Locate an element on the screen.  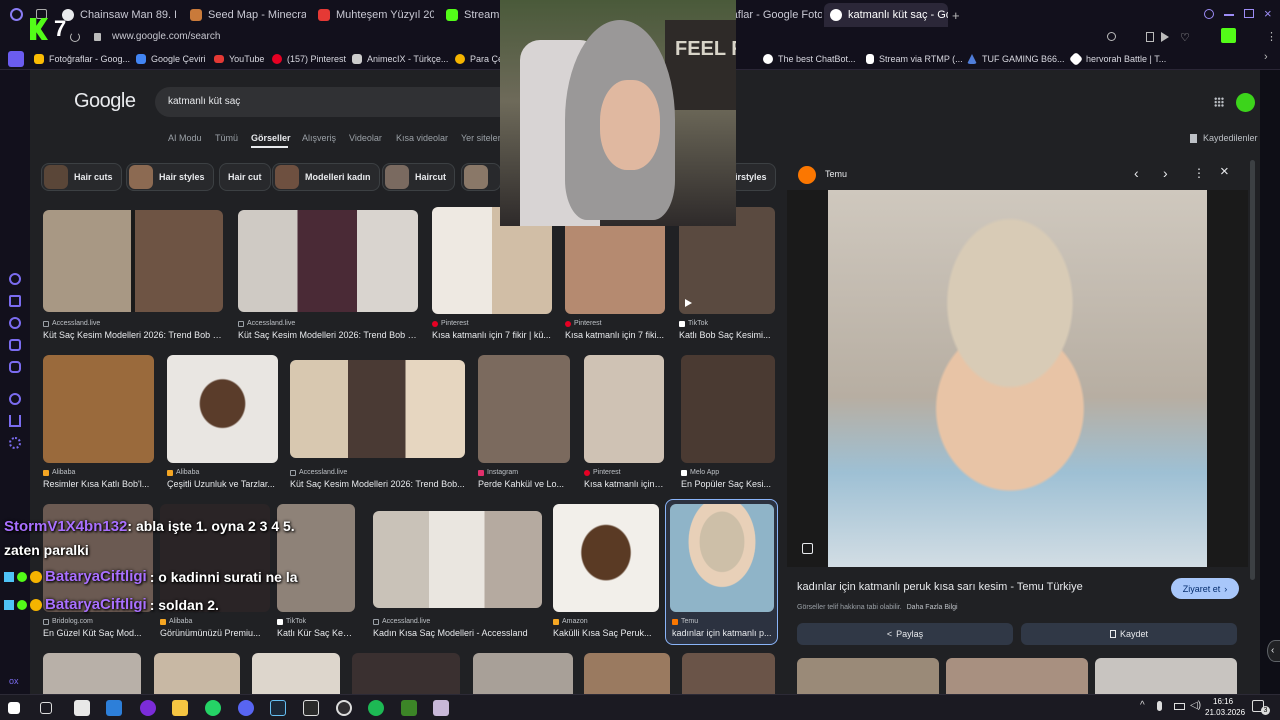
obs-icon is located at coordinates (344, 708).